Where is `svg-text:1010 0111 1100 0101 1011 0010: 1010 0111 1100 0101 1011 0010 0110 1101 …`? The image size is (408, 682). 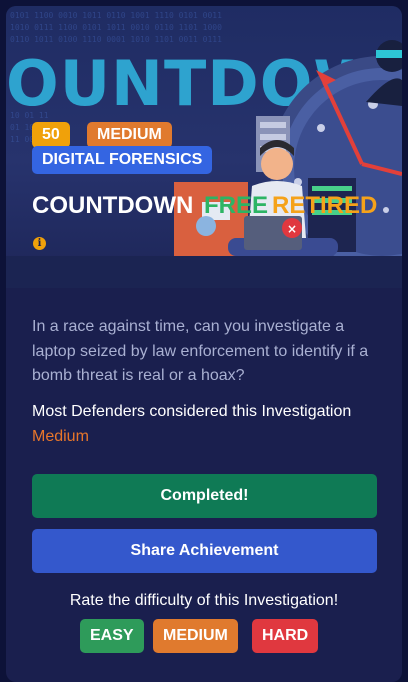
svg-text:1010 0111 1100 0101 1011 0010: 1010 0111 1100 0101 1011 0010 0110 1101 … is located at coordinates (116, 27).